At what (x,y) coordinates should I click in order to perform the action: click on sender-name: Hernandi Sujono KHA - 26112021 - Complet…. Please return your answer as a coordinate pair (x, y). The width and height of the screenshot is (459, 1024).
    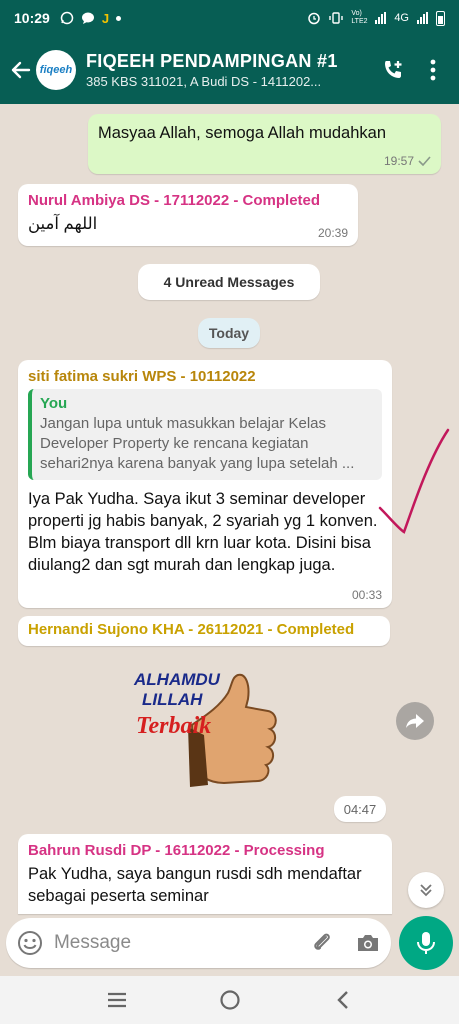
    Looking at the image, I should click on (204, 629).